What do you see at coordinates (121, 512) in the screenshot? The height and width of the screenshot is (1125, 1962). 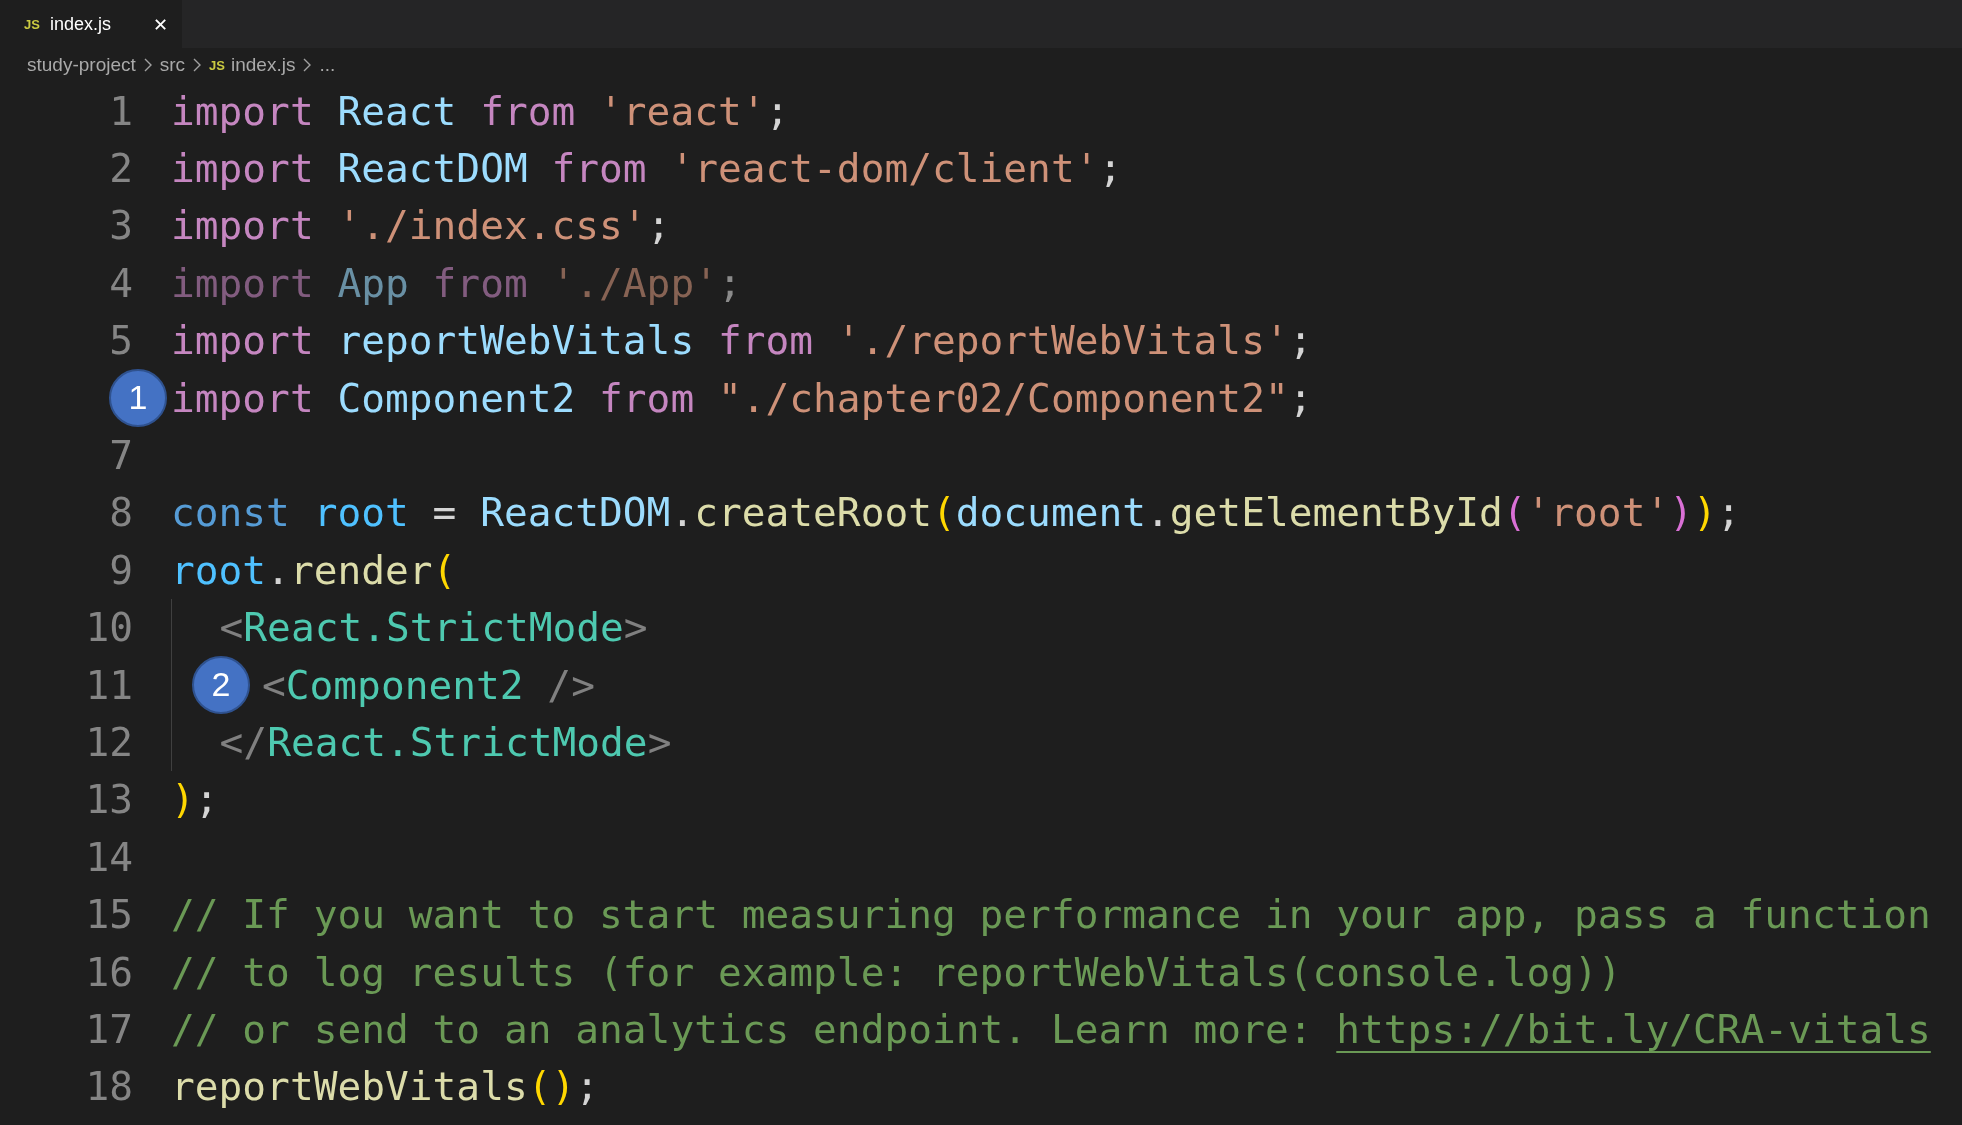 I see `line-number: 8` at bounding box center [121, 512].